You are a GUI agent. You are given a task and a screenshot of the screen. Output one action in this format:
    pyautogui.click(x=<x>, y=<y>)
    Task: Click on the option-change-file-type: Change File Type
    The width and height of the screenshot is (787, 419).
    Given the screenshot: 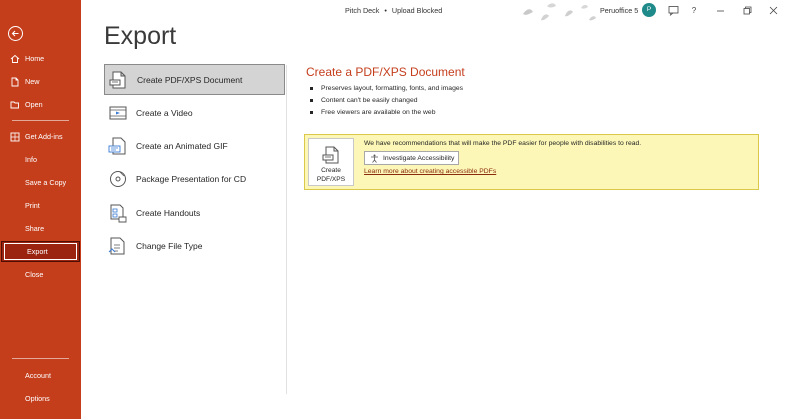 What is the action you would take?
    pyautogui.click(x=194, y=245)
    